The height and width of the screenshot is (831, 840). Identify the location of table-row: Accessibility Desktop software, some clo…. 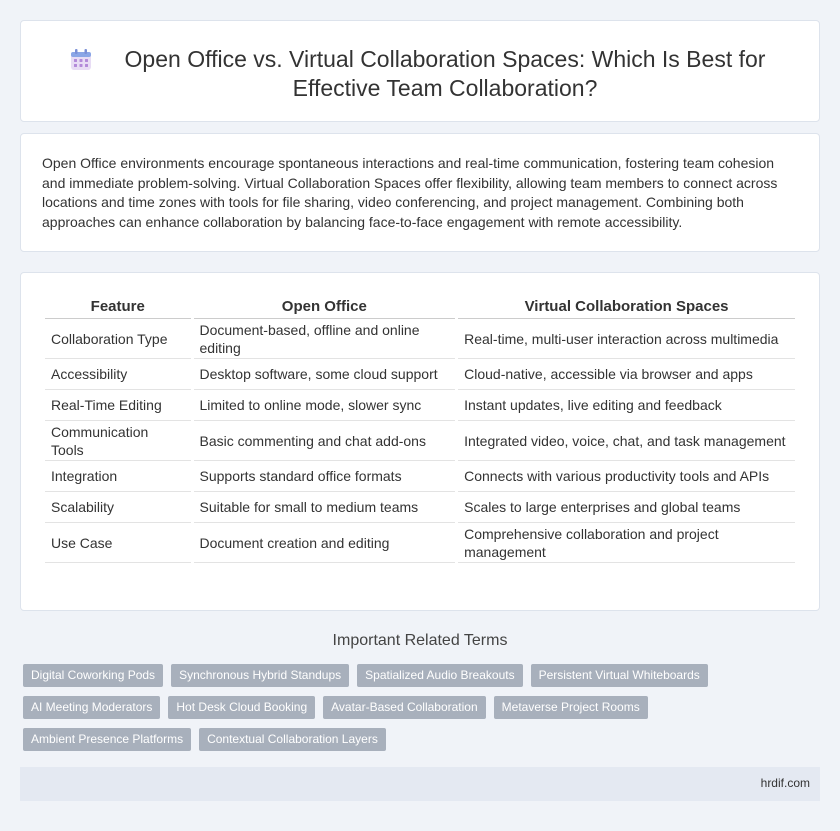
(420, 374).